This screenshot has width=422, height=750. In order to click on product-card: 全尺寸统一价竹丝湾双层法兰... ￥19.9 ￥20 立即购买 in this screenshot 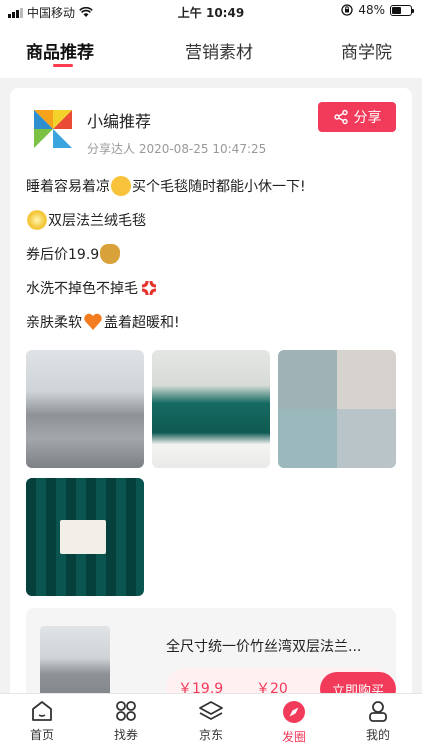, I will do `click(211, 654)`.